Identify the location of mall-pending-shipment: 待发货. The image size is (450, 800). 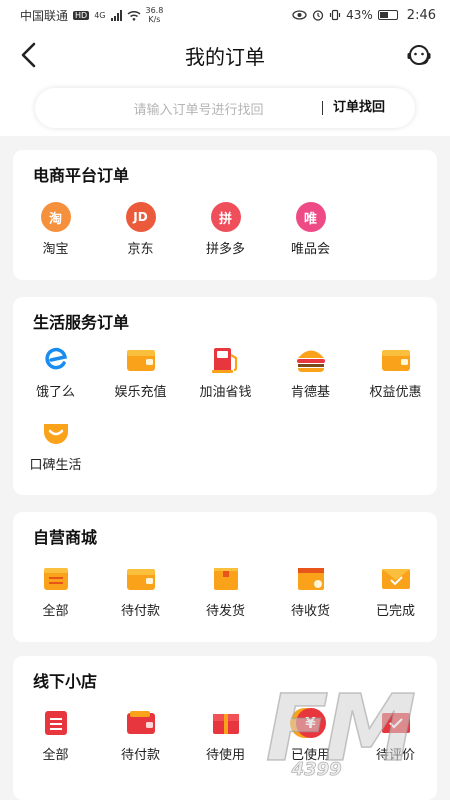
(225, 591).